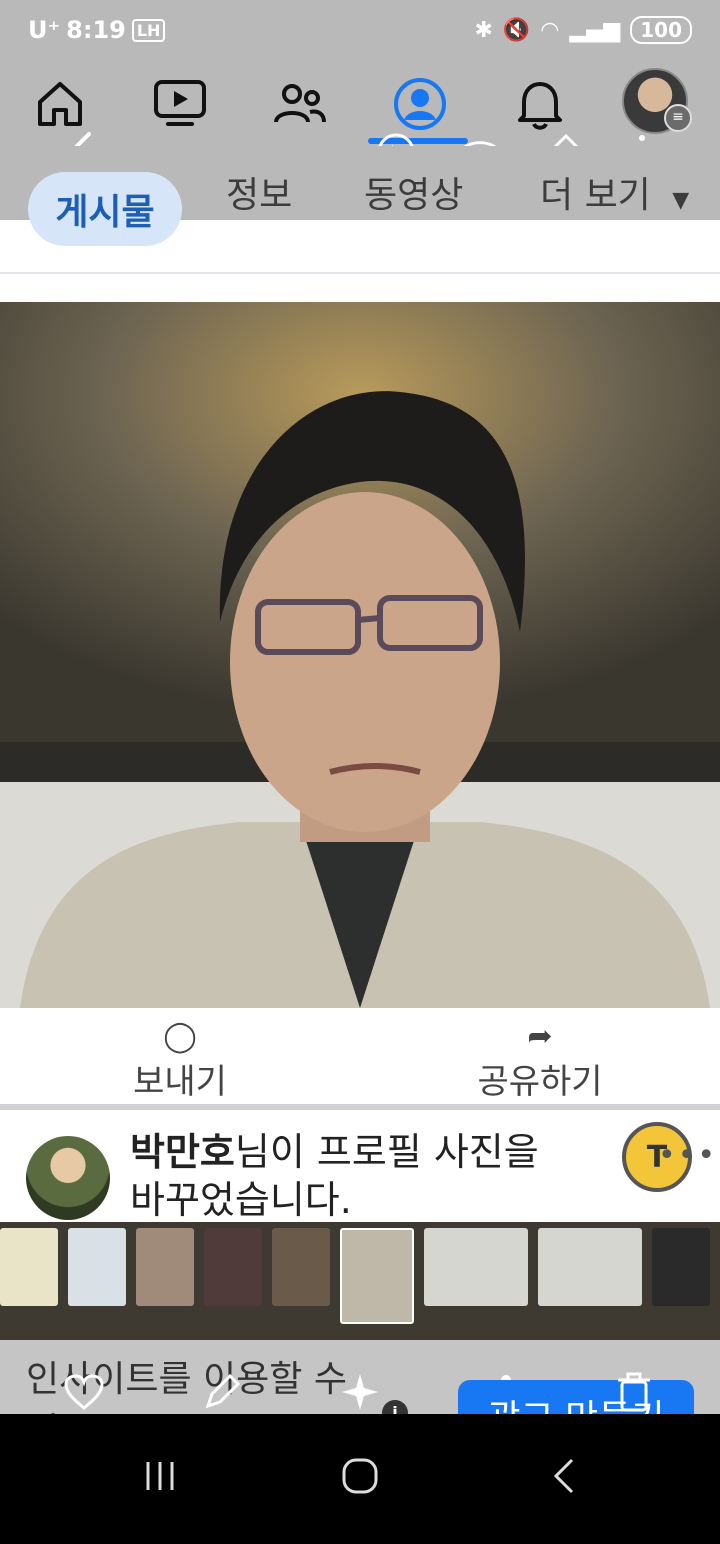 The height and width of the screenshot is (1544, 720). I want to click on send-button: ◯ 보내기, so click(180, 1061).